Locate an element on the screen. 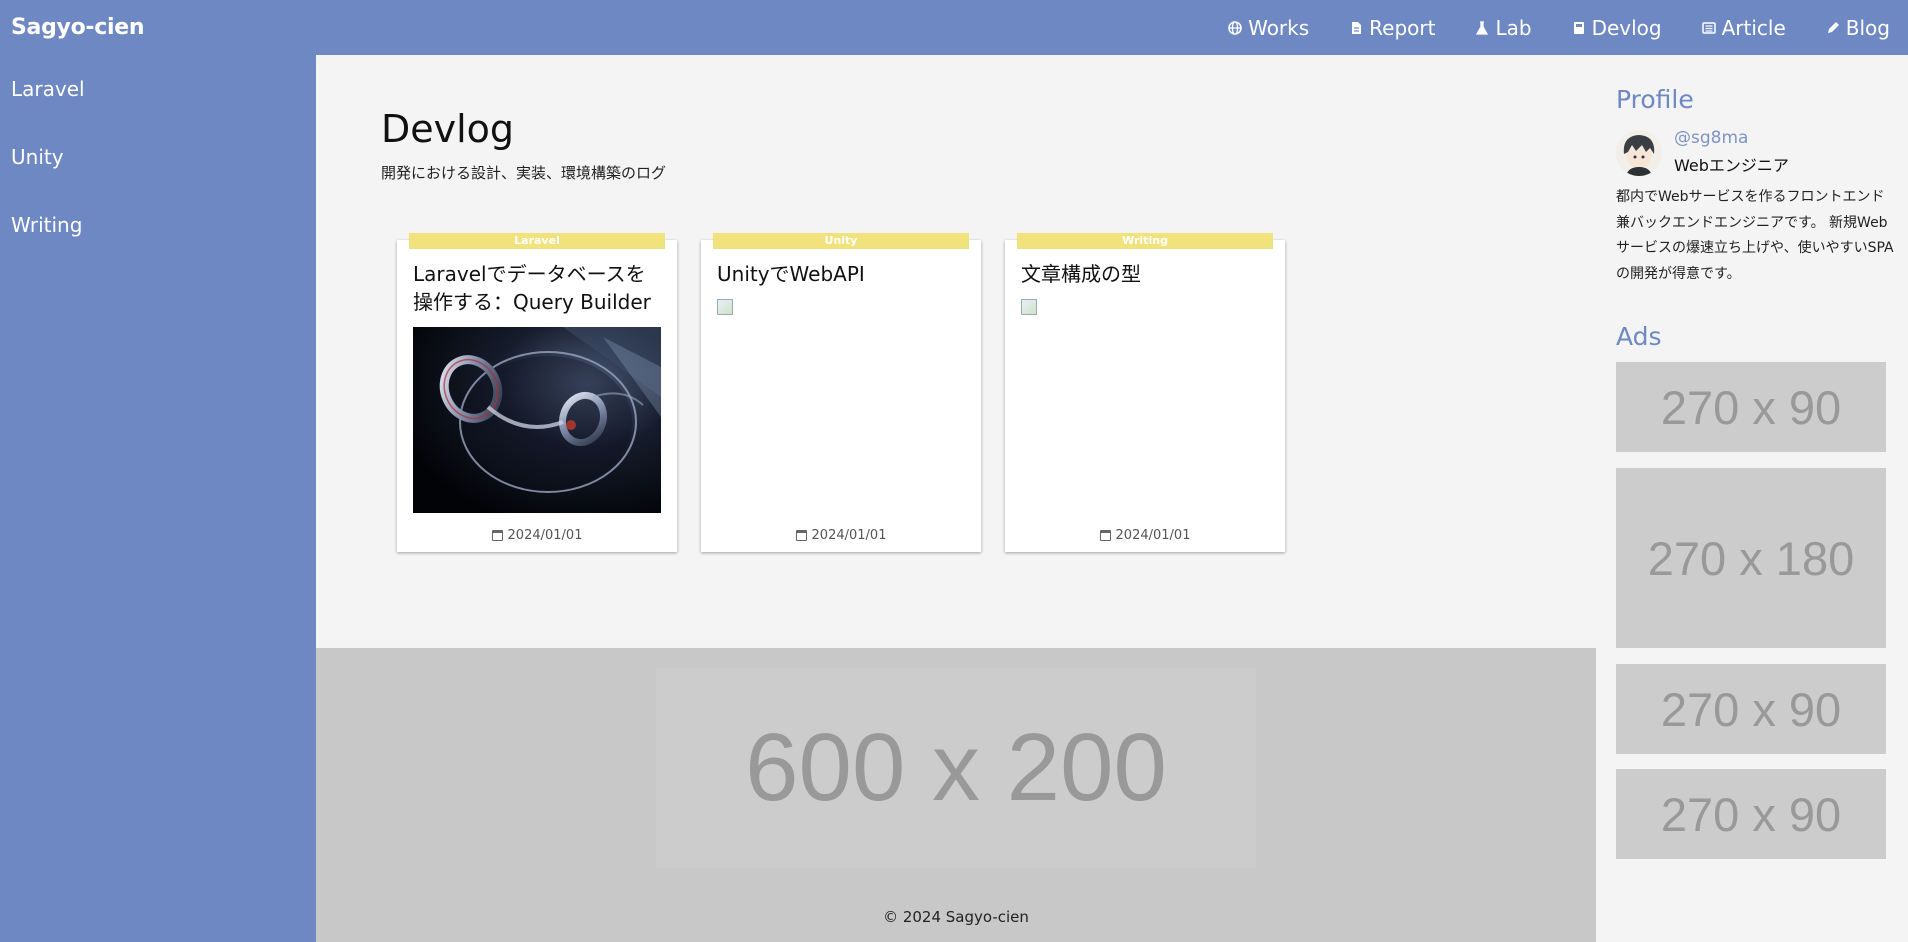 The width and height of the screenshot is (1908, 942). profile-role: Webエンジニア is located at coordinates (1731, 165).